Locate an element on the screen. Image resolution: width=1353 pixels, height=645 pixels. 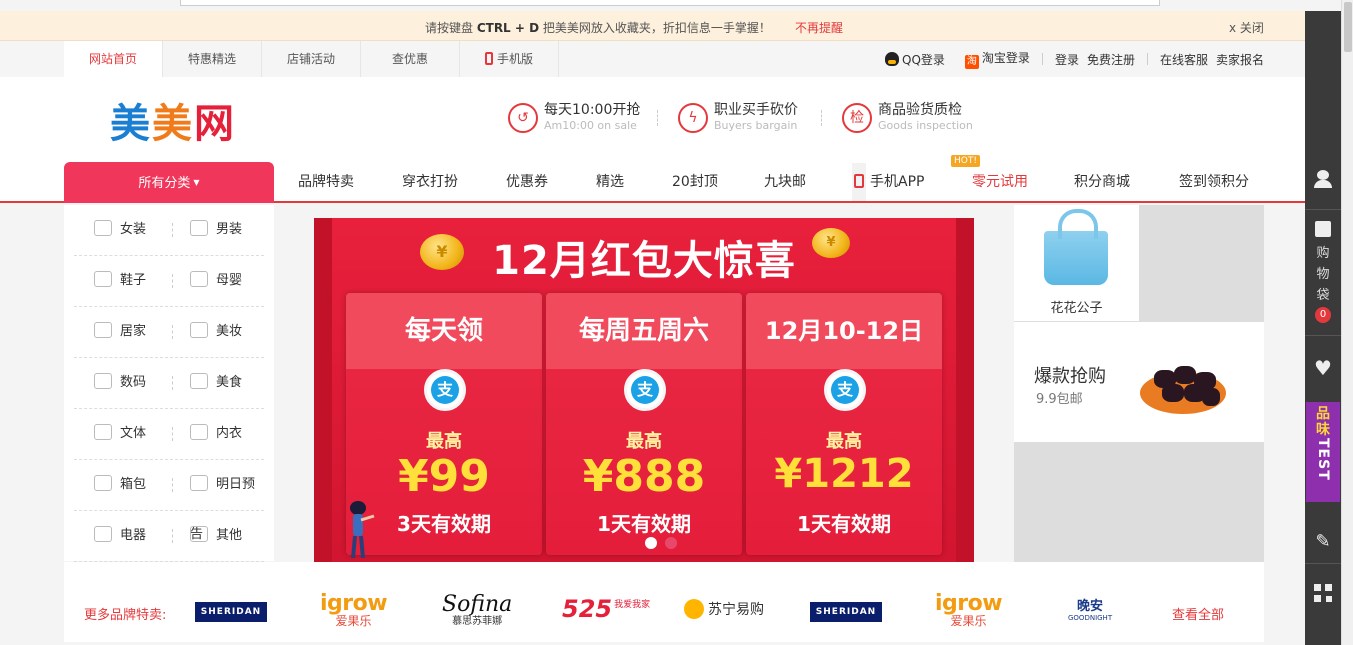
nav-coupons: 优惠券 is located at coordinates (527, 182).